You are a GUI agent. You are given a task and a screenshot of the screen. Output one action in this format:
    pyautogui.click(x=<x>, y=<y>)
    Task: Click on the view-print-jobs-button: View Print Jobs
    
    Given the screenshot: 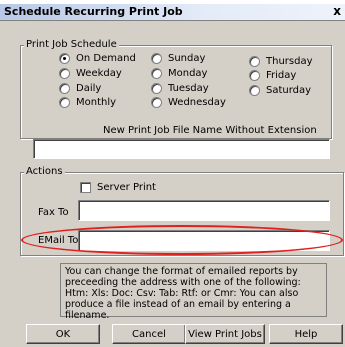 What is the action you would take?
    pyautogui.click(x=225, y=334)
    